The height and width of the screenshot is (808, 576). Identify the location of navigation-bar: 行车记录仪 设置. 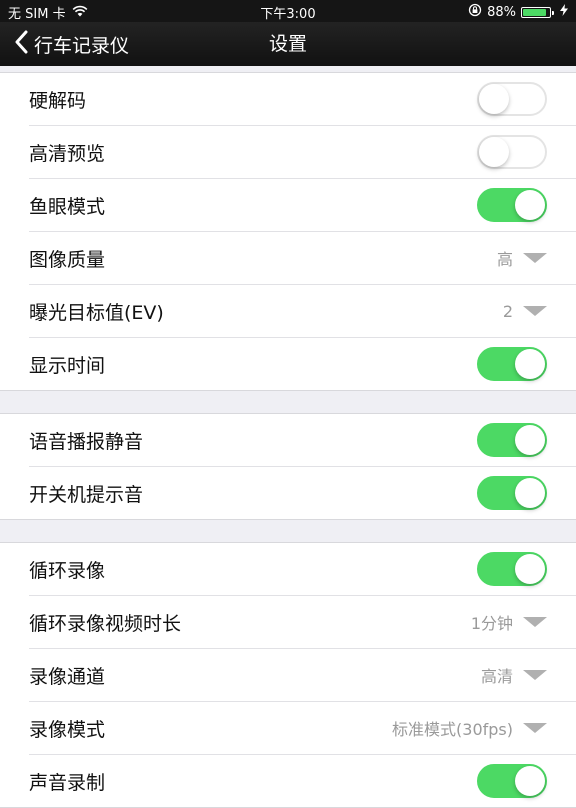
(288, 44).